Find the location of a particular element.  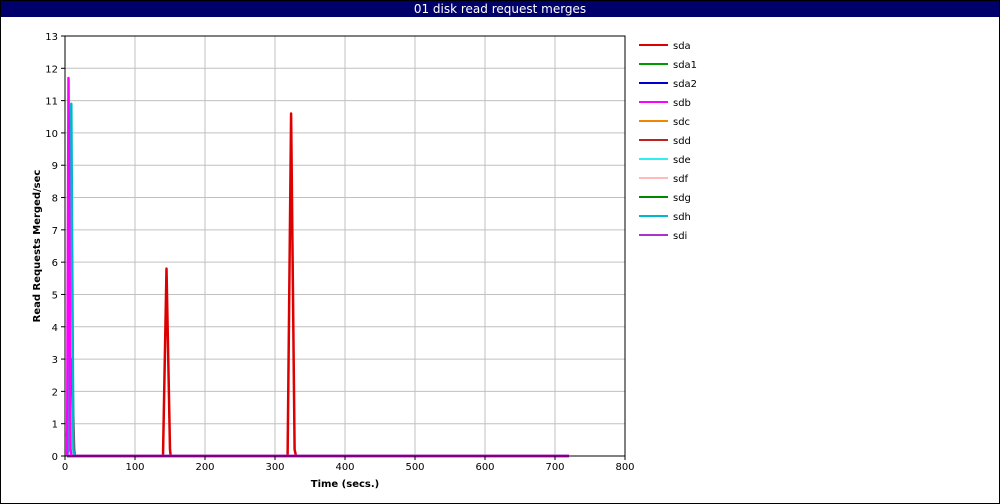

legend-label-sda: sda is located at coordinates (682, 46).